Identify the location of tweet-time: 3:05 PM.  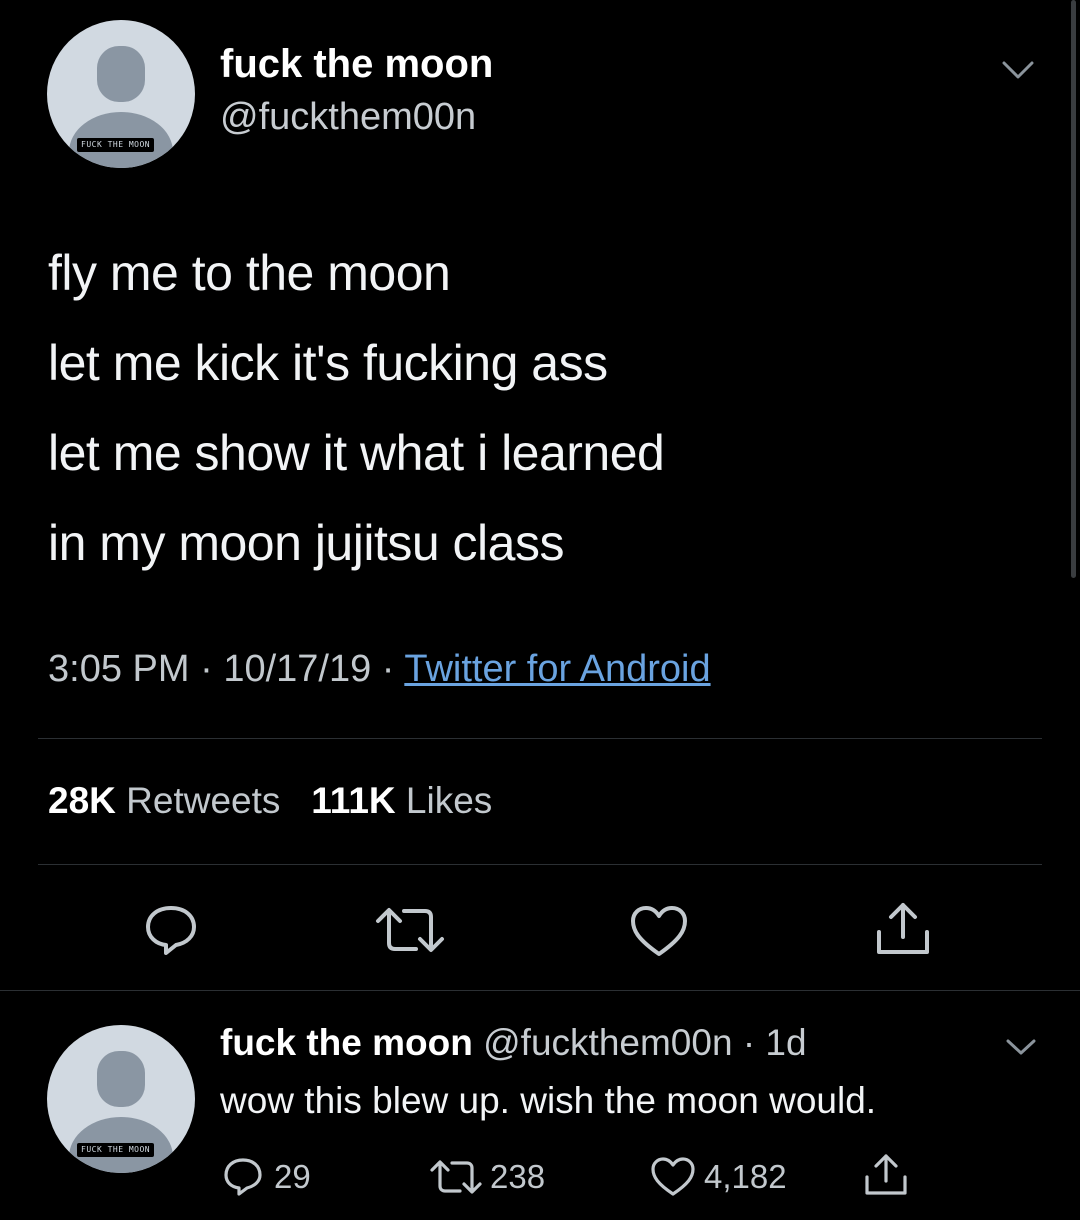
(119, 669).